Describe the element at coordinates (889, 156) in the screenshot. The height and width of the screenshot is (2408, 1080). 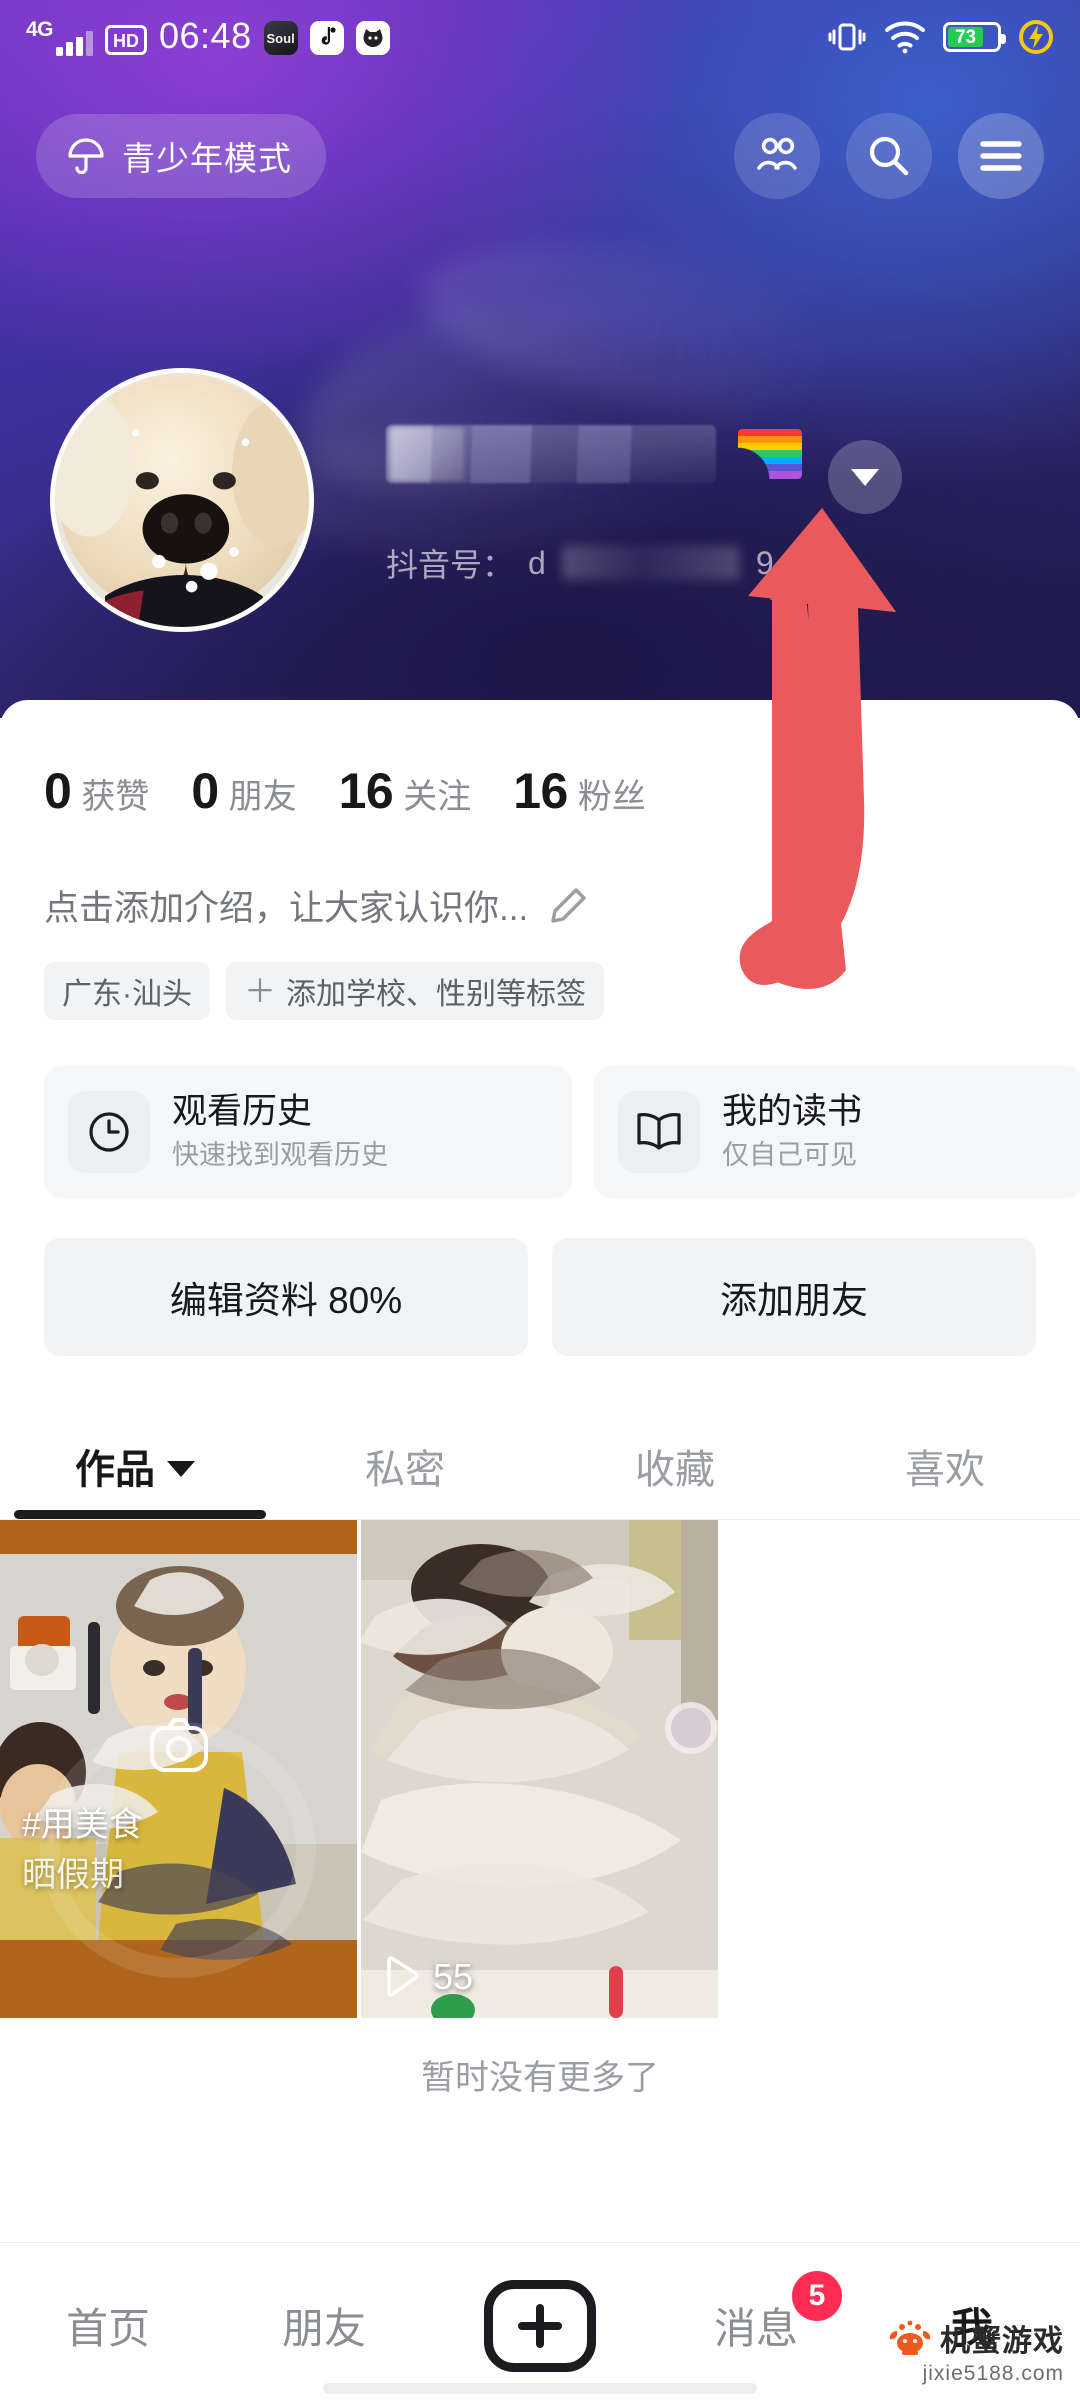
I see `search-icon` at that location.